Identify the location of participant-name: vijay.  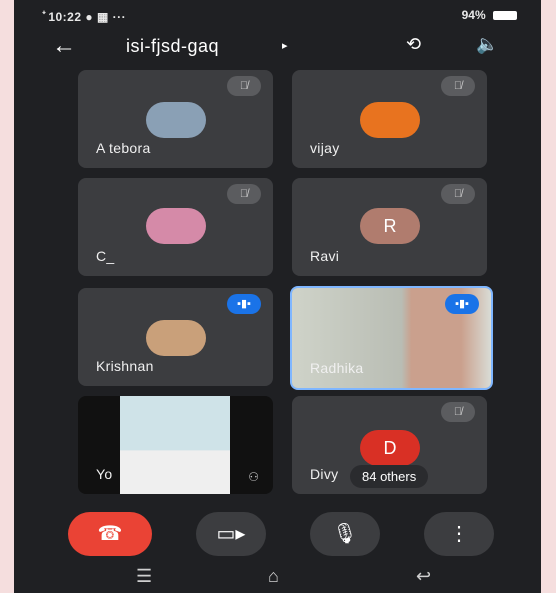
(325, 148).